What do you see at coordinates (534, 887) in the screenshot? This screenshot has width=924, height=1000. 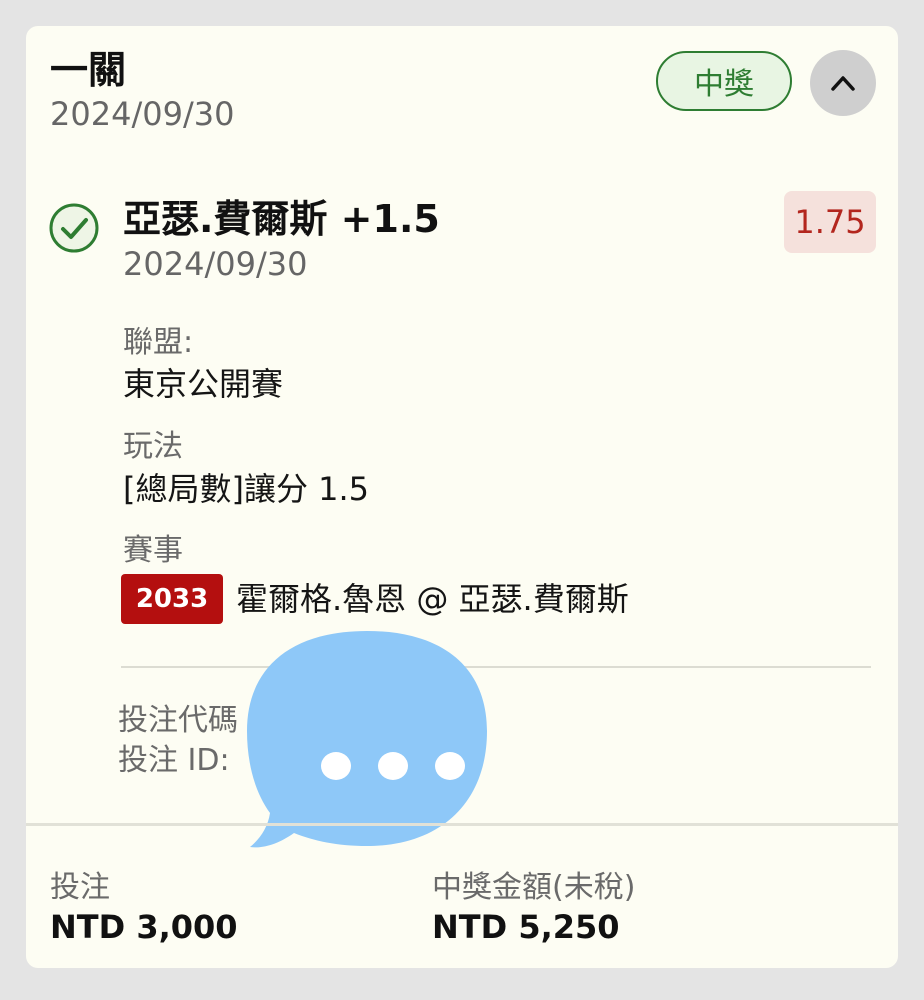 I see `payout-label: 中獎金額(未稅)` at bounding box center [534, 887].